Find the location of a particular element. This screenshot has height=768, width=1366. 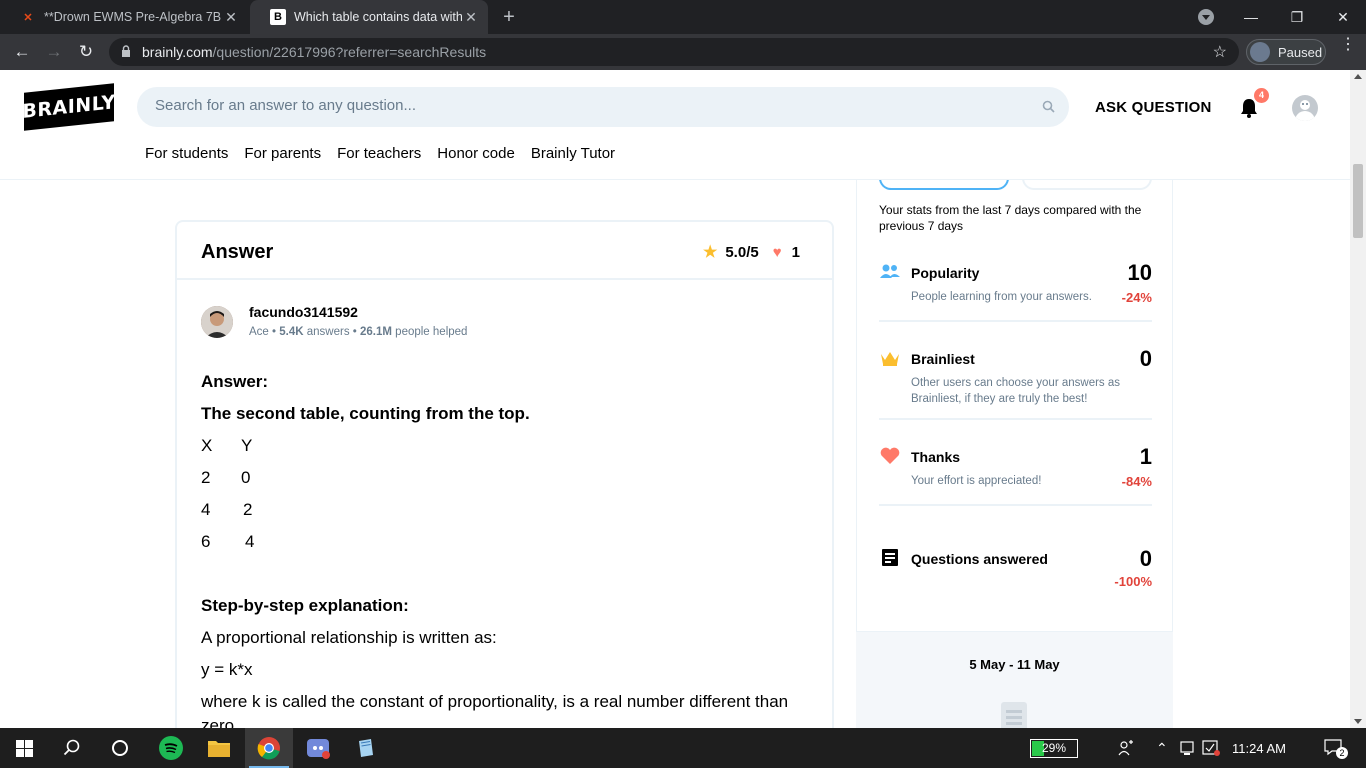

nav-for-students: For students is located at coordinates (186, 153).